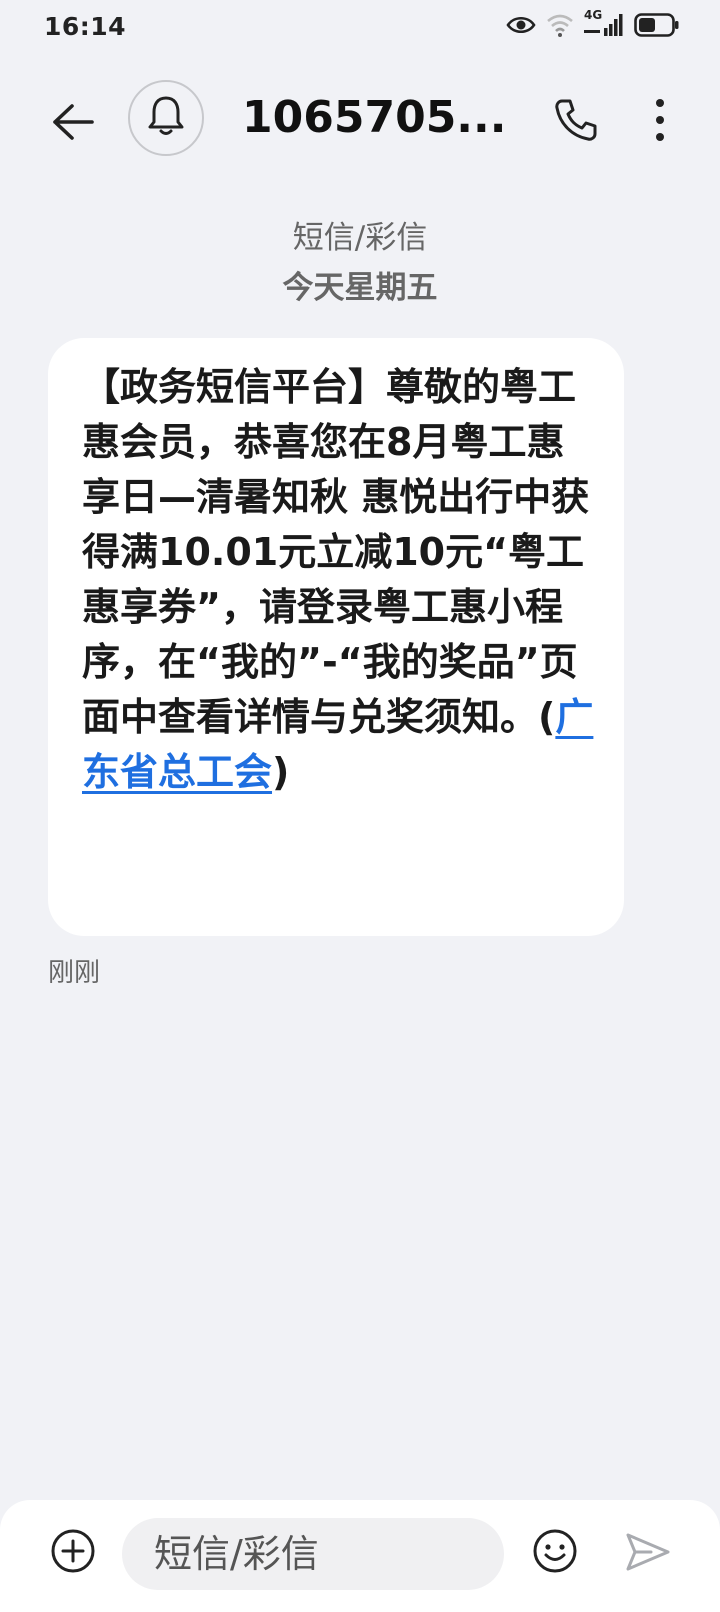  What do you see at coordinates (604, 23) in the screenshot?
I see `signal-icon: 4G` at bounding box center [604, 23].